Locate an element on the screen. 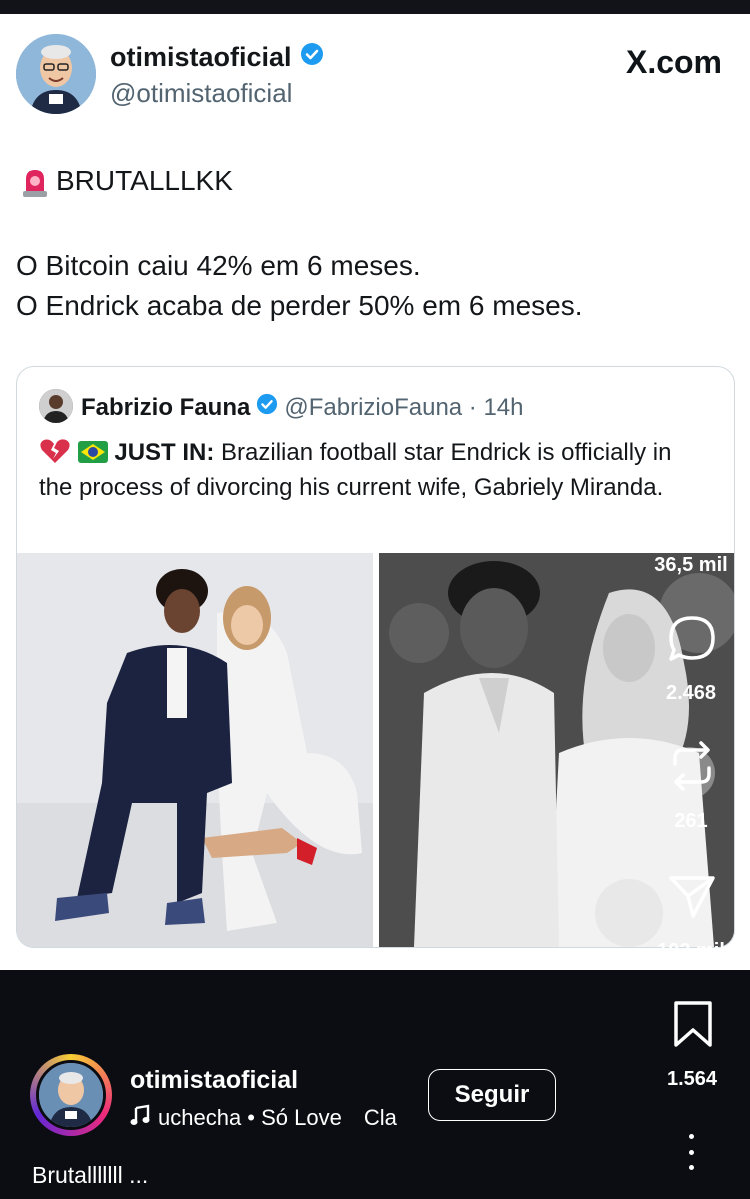  repost-icon is located at coordinates (692, 769).